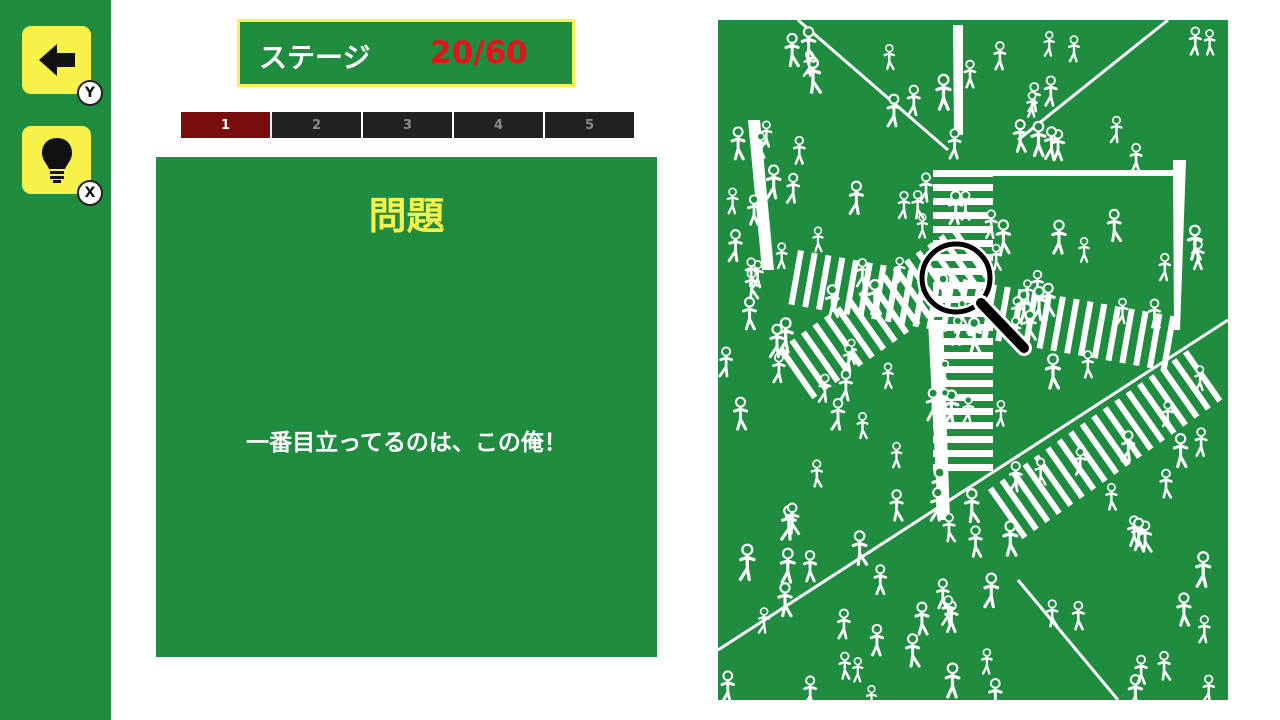 The height and width of the screenshot is (720, 1280). What do you see at coordinates (316, 125) in the screenshot?
I see `progress-step: 2` at bounding box center [316, 125].